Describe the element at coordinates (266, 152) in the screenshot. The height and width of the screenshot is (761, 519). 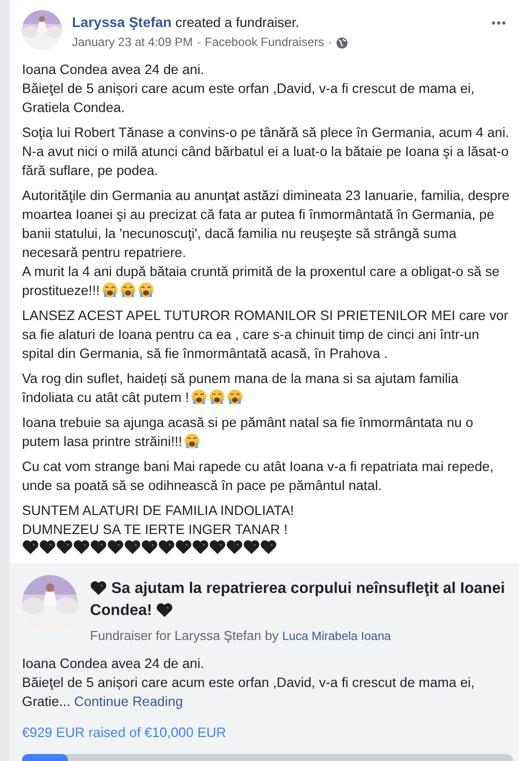
I see `post-paragraph: Soţia lui Robert Tănase a convins-o pe tânără să plece în Germania, acum 4 ani. N-a avut nici o milă atunci când bărbatul ei a luat-o la bătaie pe Ioana şi a lăsat-o fără suflare, pe podea.` at that location.